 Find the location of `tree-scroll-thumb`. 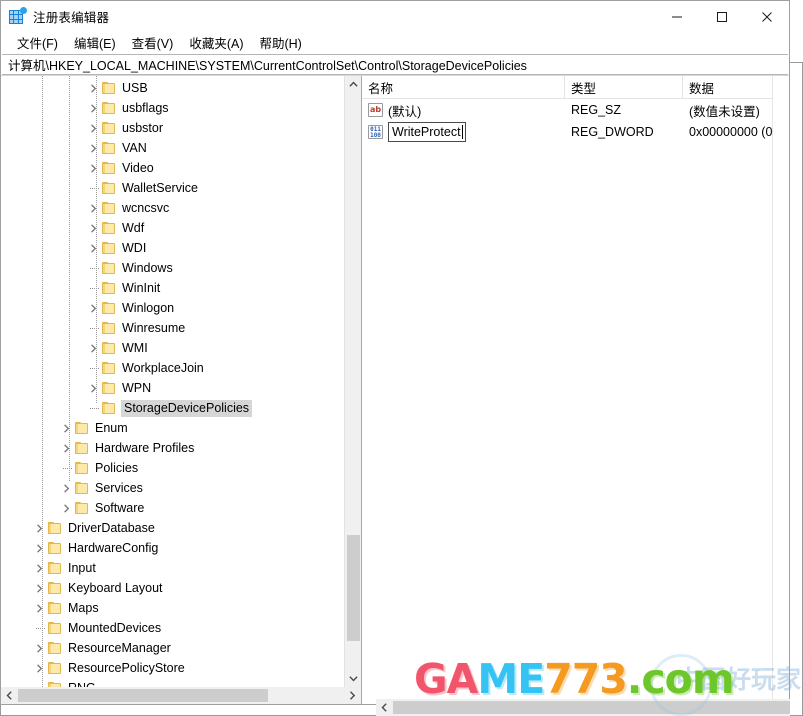

tree-scroll-thumb is located at coordinates (353, 588).